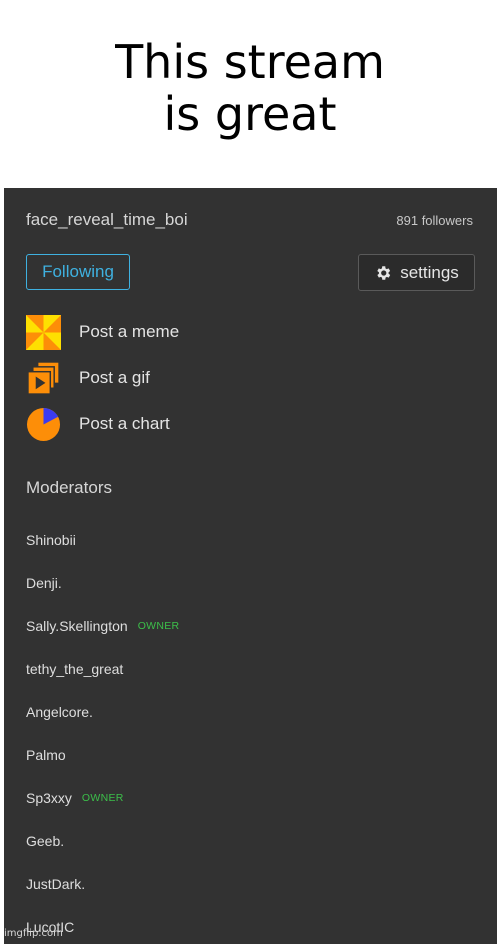  What do you see at coordinates (43, 332) in the screenshot?
I see `meme-icon` at bounding box center [43, 332].